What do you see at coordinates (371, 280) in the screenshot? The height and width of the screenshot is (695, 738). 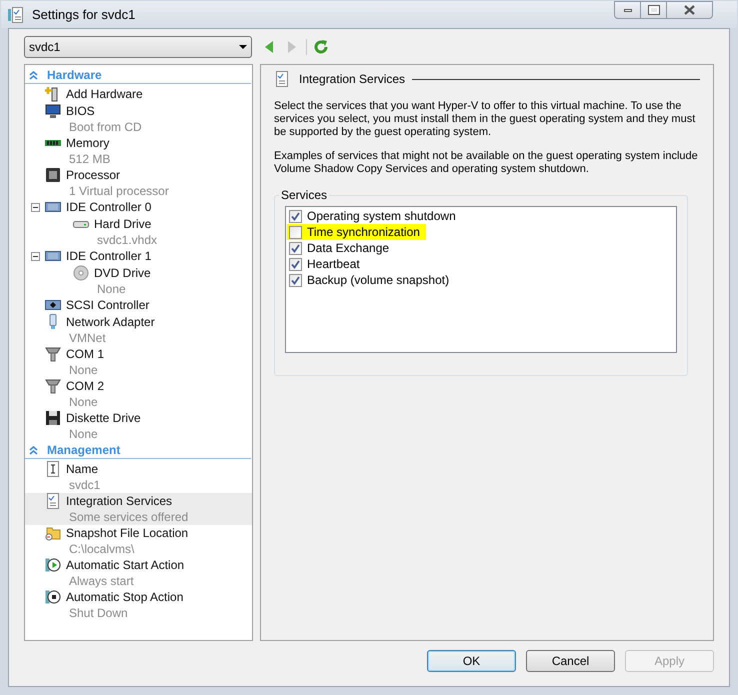 I see `service-checkbox-row: Backup (volume snapshot)` at bounding box center [371, 280].